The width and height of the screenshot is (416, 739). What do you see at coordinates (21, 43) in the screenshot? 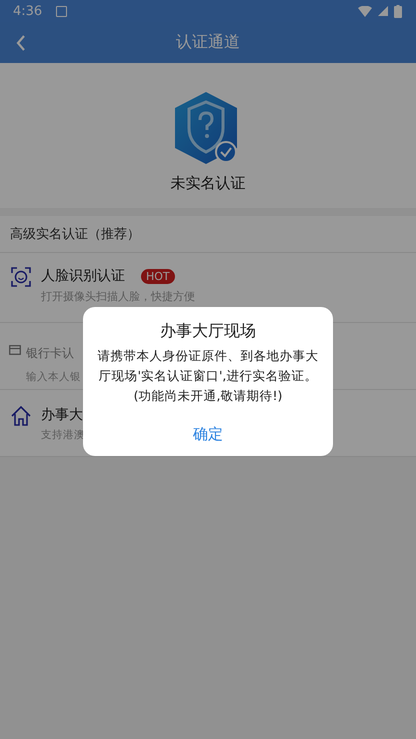
I see `back-icon` at bounding box center [21, 43].